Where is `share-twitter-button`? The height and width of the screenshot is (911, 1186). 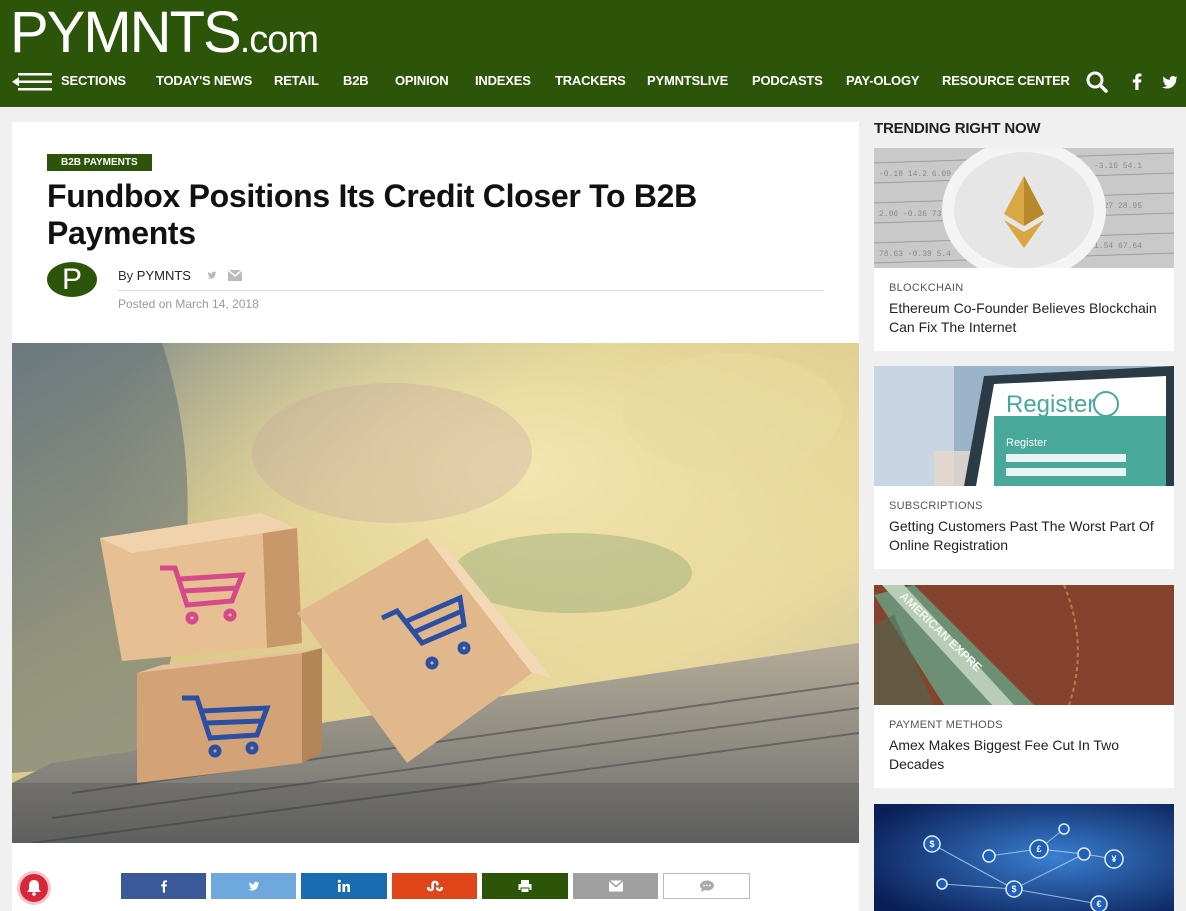
share-twitter-button is located at coordinates (253, 886).